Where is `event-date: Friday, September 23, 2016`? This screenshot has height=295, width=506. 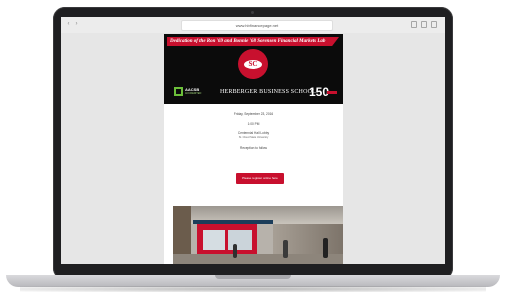 event-date: Friday, September 23, 2016 is located at coordinates (253, 114).